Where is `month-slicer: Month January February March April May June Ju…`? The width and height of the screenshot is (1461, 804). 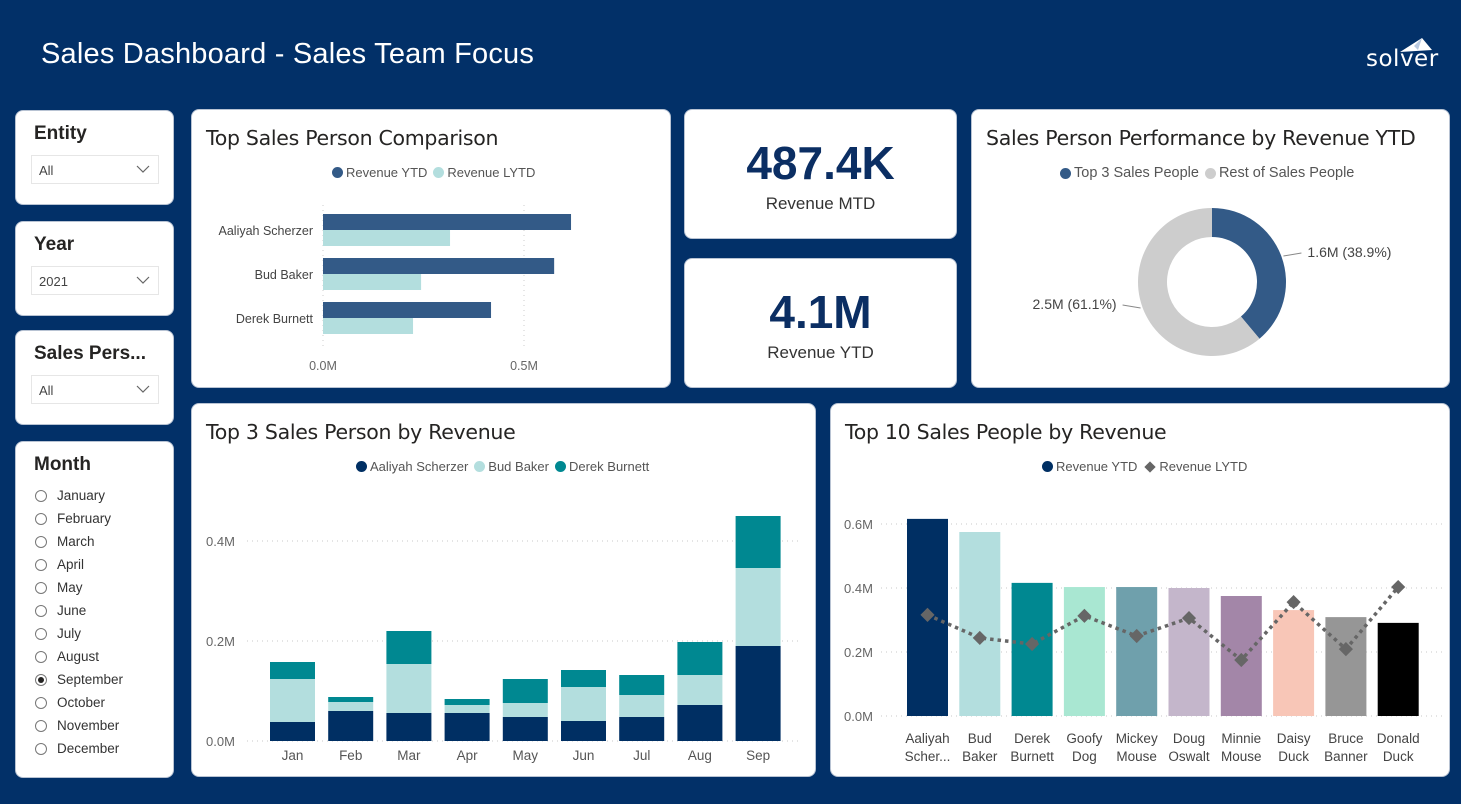 month-slicer: Month January February March April May June Ju… is located at coordinates (94, 609).